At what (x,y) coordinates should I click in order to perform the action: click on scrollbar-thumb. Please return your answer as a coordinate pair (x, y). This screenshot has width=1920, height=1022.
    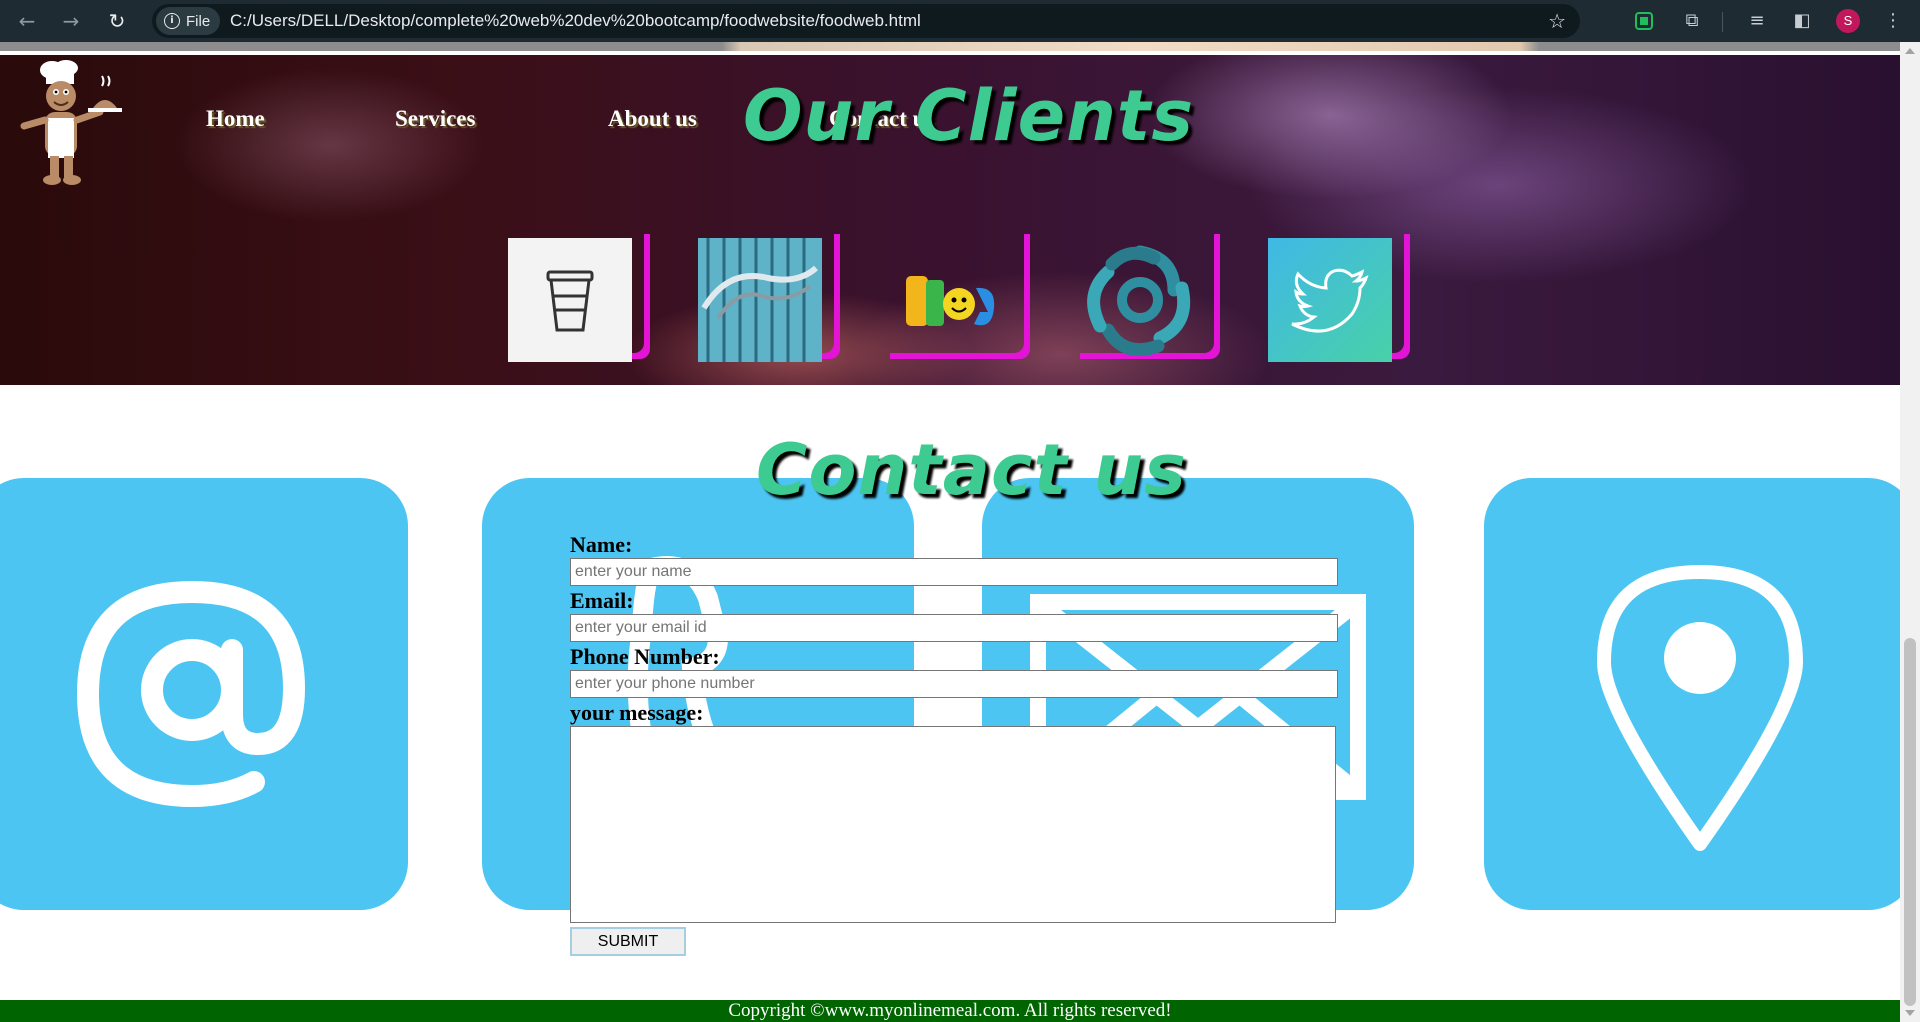
    Looking at the image, I should click on (1910, 822).